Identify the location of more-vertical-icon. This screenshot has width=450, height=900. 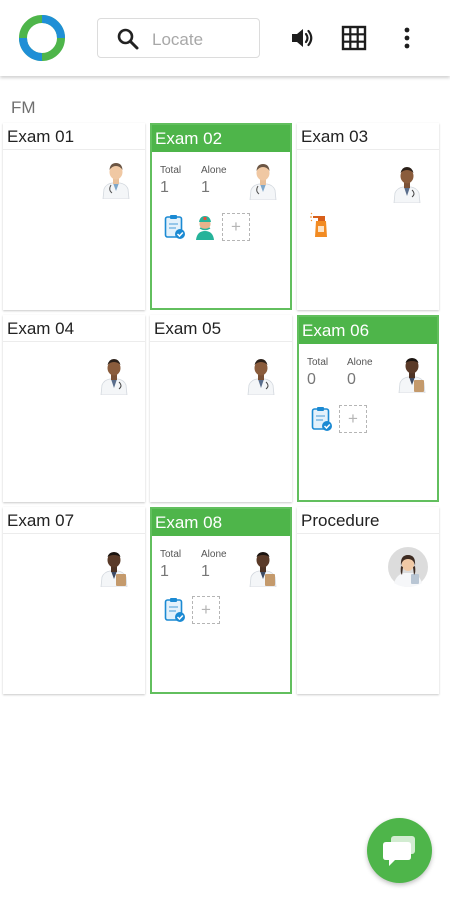
(407, 38).